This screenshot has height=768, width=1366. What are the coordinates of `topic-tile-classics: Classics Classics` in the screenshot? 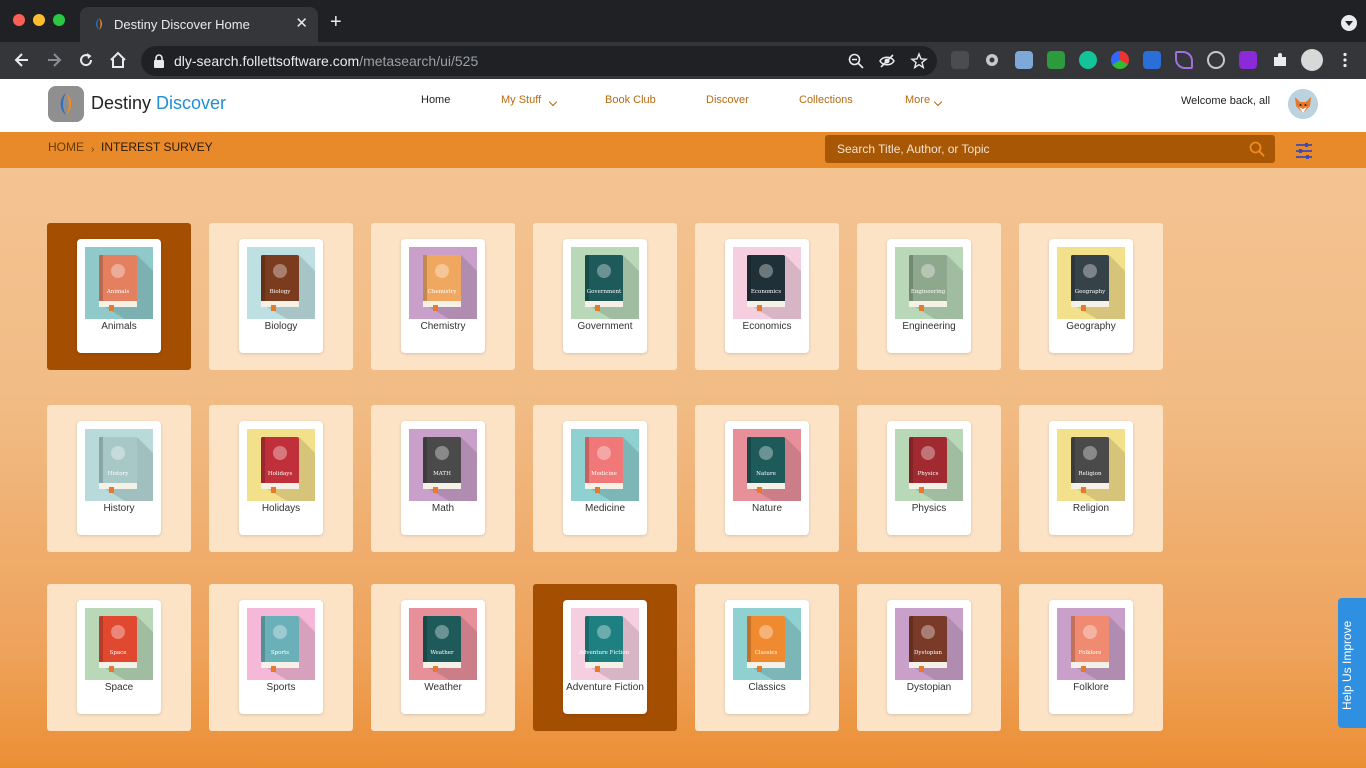 It's located at (767, 657).